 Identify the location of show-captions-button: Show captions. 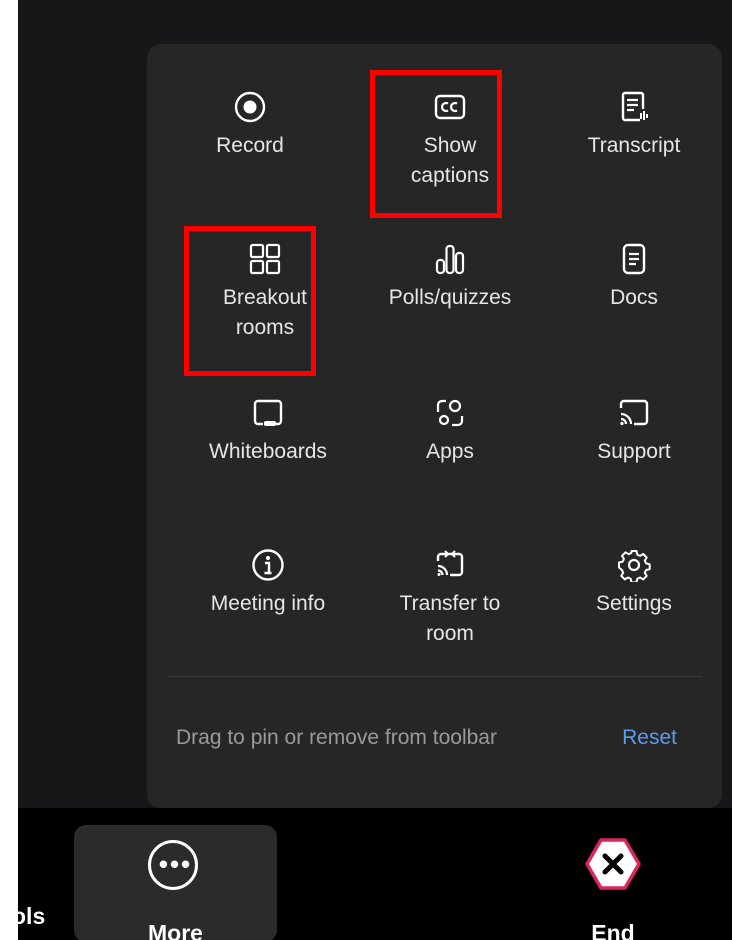
(450, 160).